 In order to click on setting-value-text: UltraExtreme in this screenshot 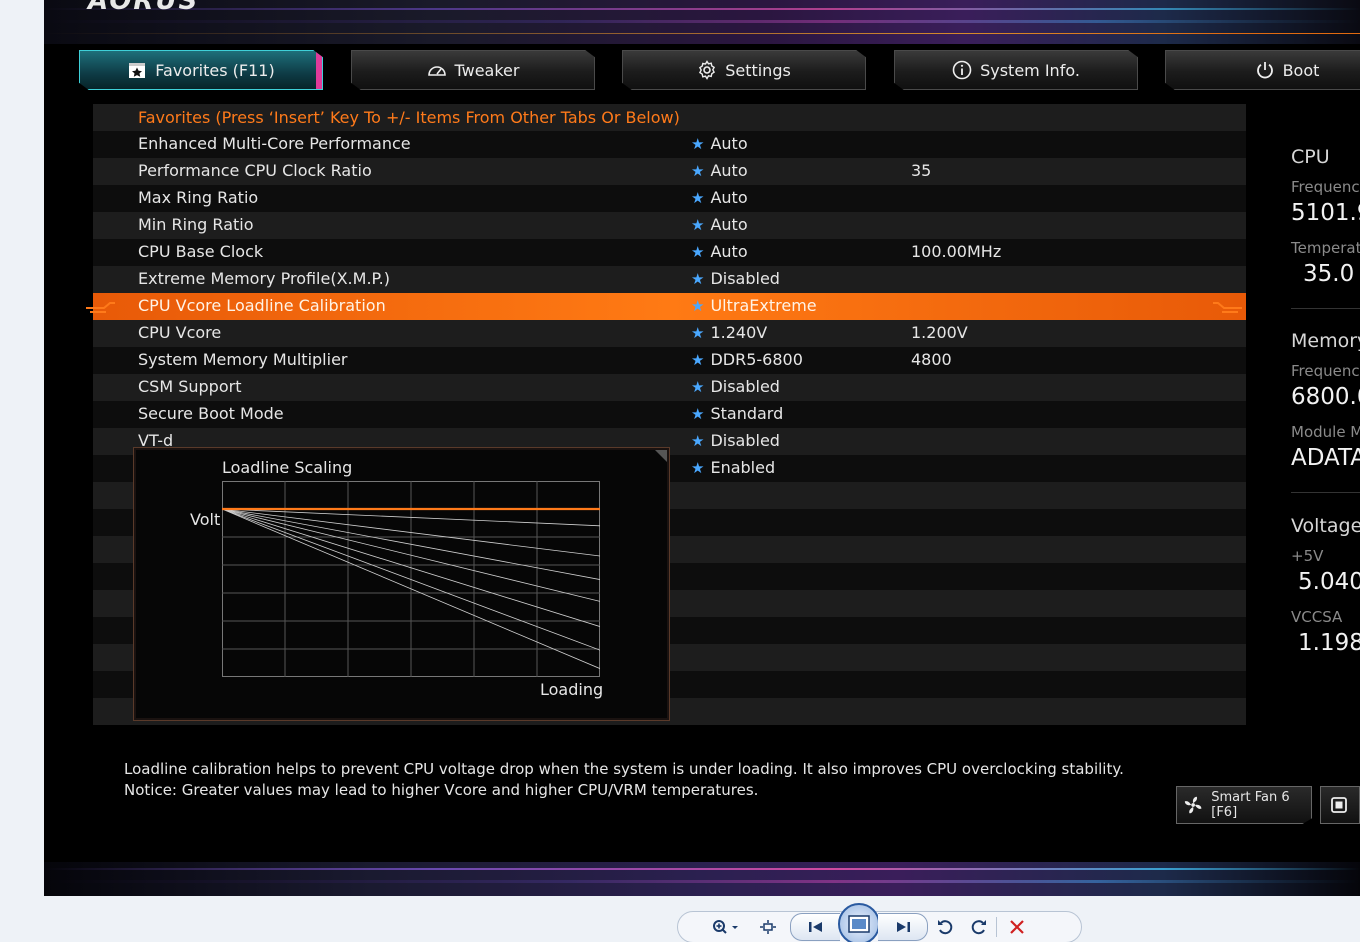, I will do `click(763, 305)`.